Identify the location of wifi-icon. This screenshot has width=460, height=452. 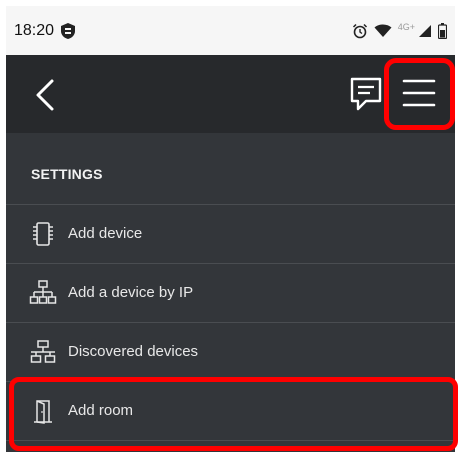
(383, 30).